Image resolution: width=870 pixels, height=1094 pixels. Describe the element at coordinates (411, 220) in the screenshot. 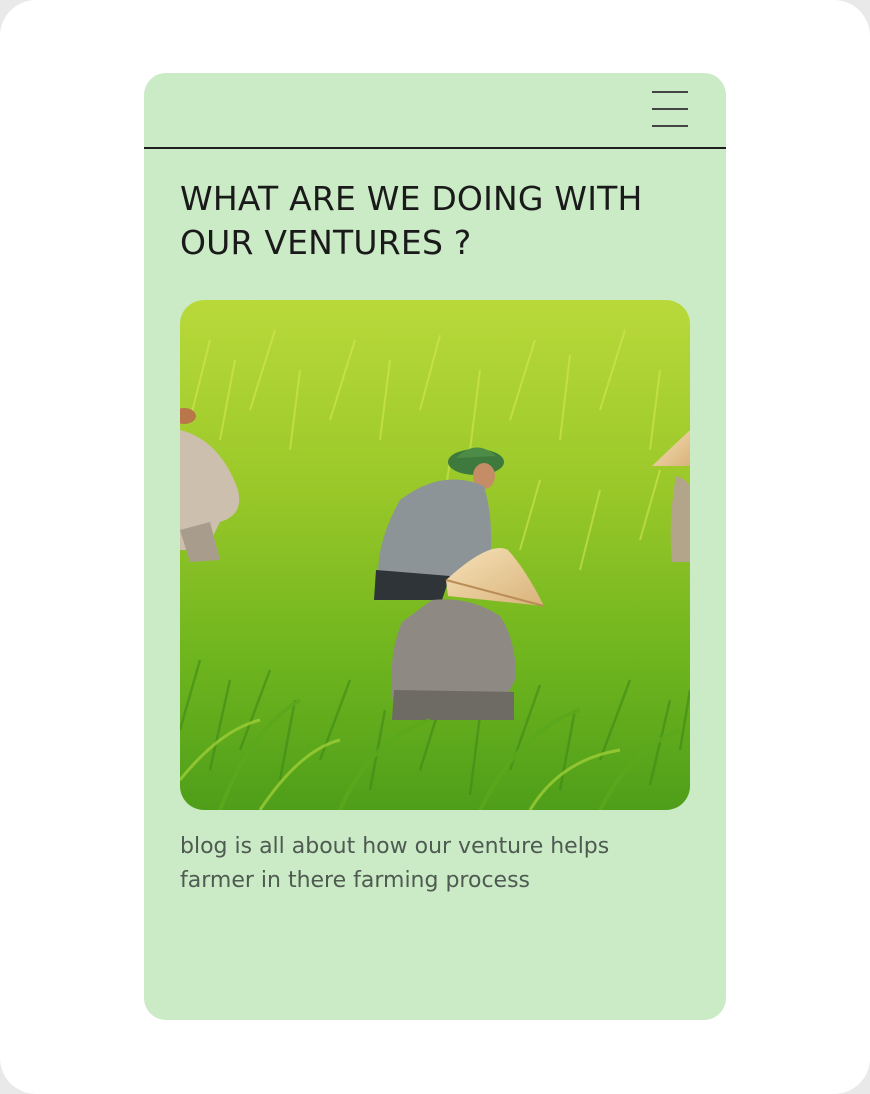

I see `page-title: WHAT ARE WE DOING WITH OUR VENTURES ?` at that location.